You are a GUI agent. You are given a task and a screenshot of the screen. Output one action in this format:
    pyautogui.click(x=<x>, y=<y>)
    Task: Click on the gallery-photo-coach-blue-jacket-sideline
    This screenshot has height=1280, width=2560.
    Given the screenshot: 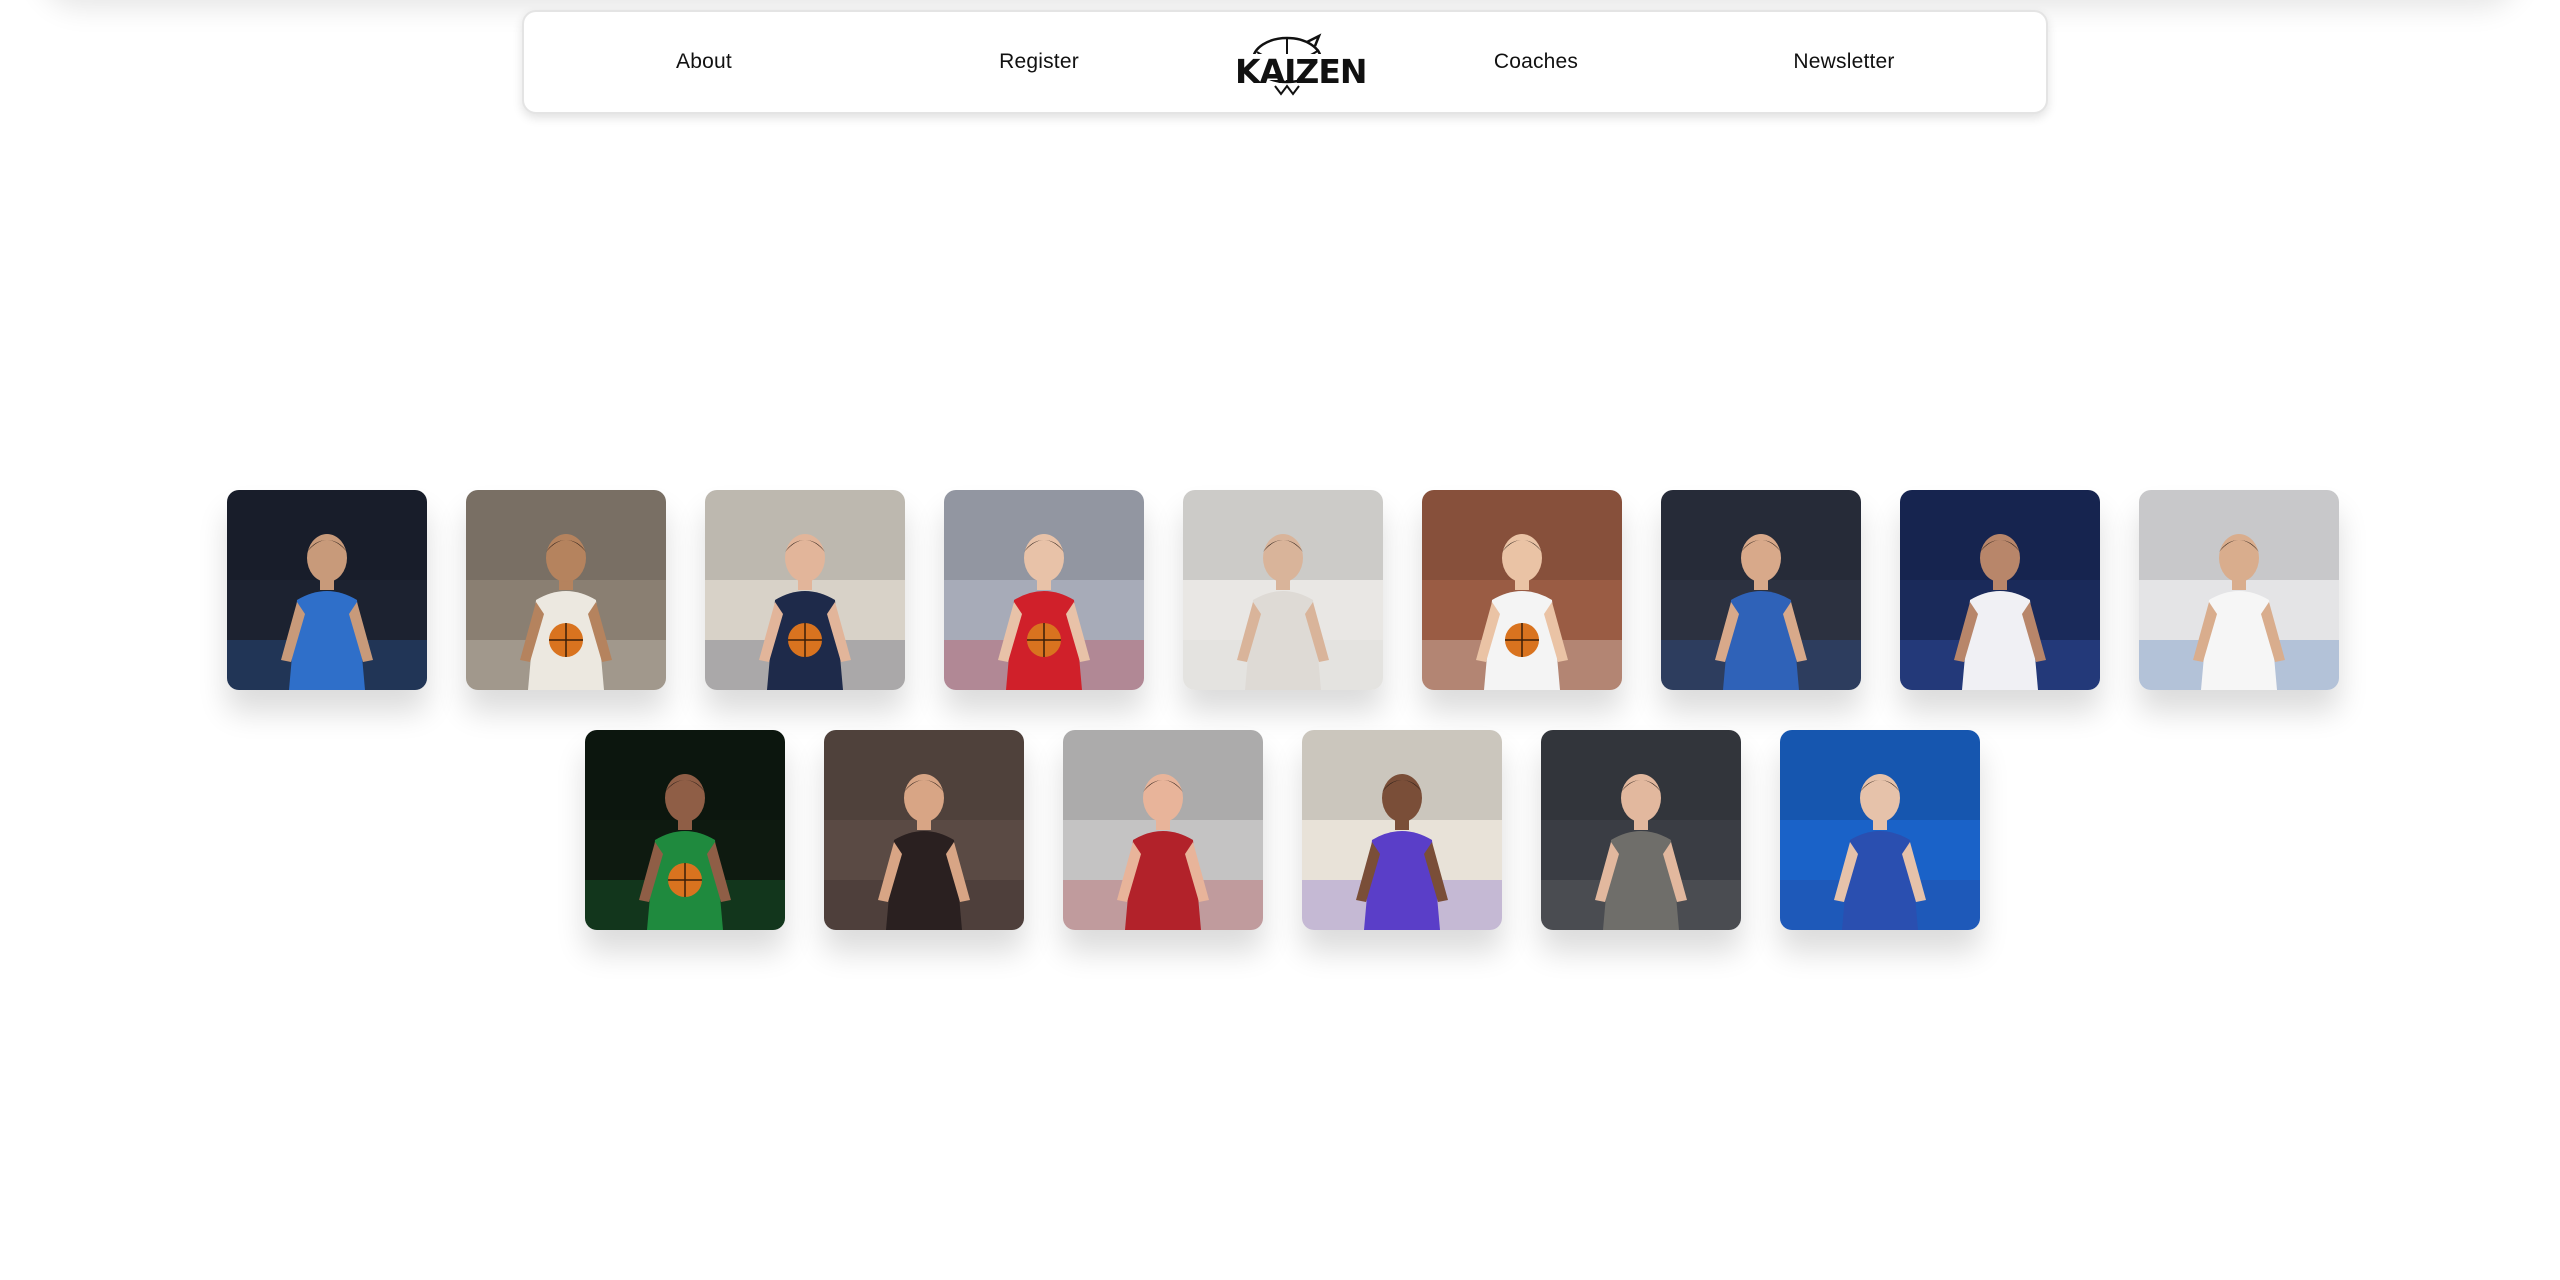 What is the action you would take?
    pyautogui.click(x=327, y=590)
    